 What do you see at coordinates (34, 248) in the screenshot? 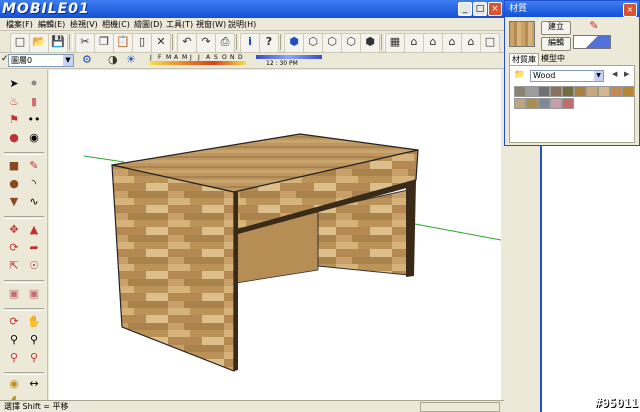
I see `follow-me-icon: ➦` at bounding box center [34, 248].